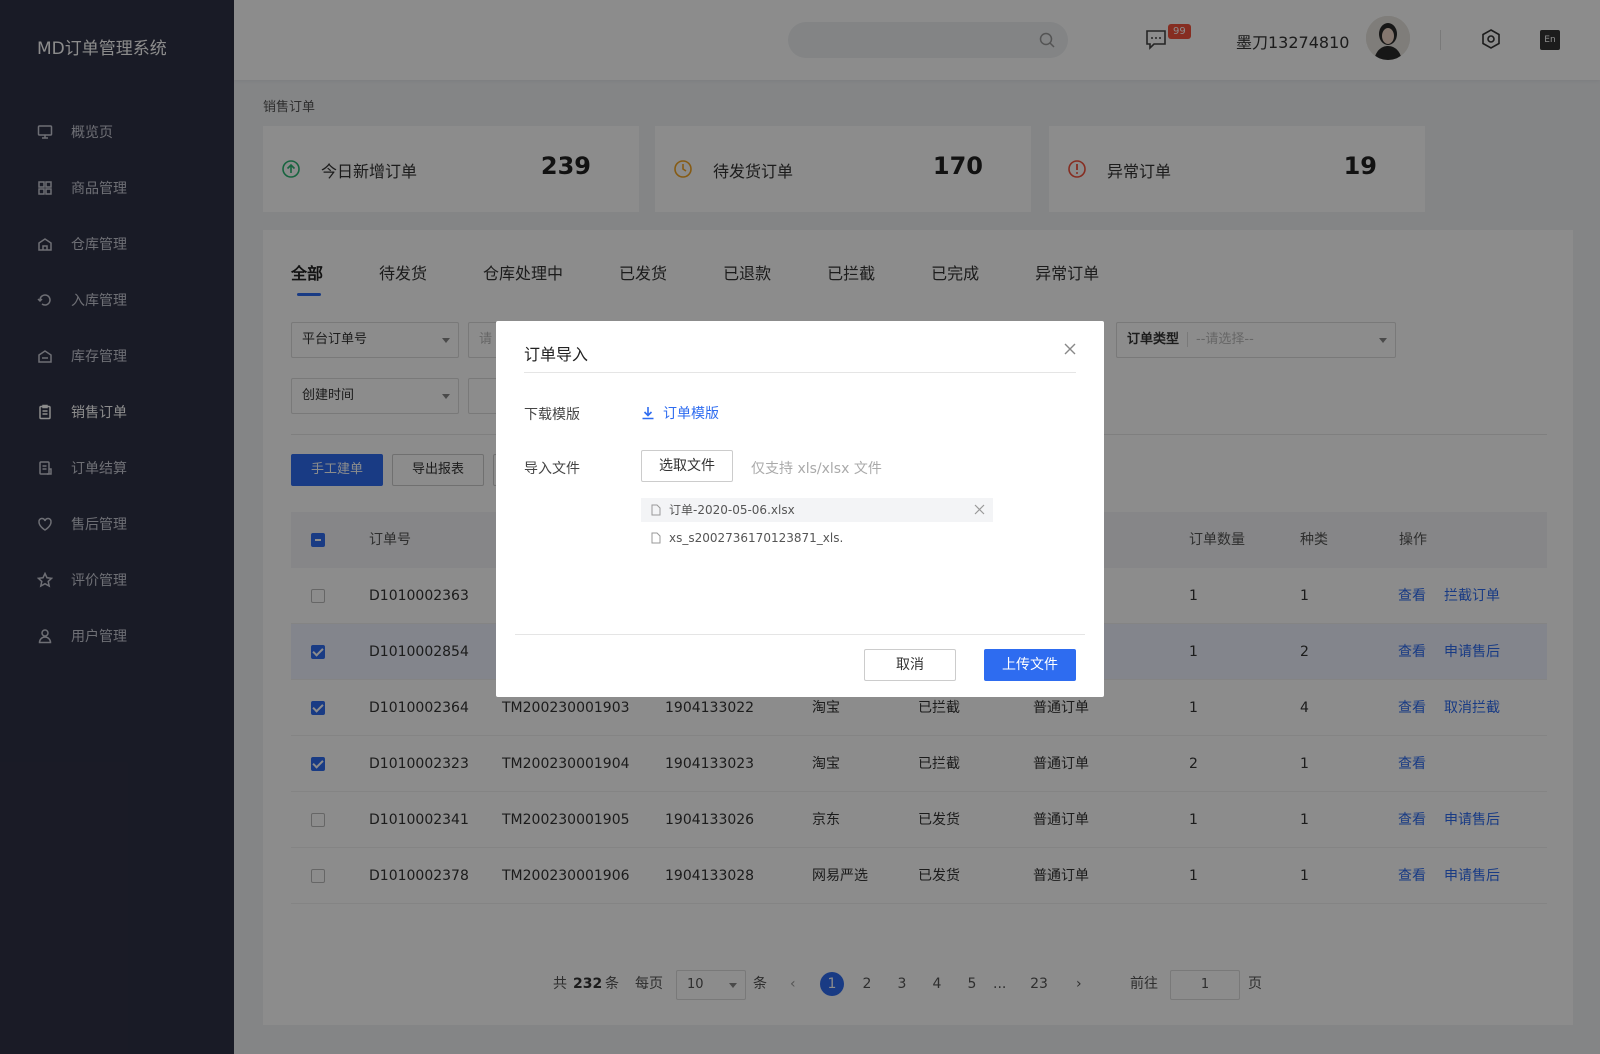 This screenshot has width=1600, height=1054. I want to click on select-file-button: 选取文件, so click(687, 466).